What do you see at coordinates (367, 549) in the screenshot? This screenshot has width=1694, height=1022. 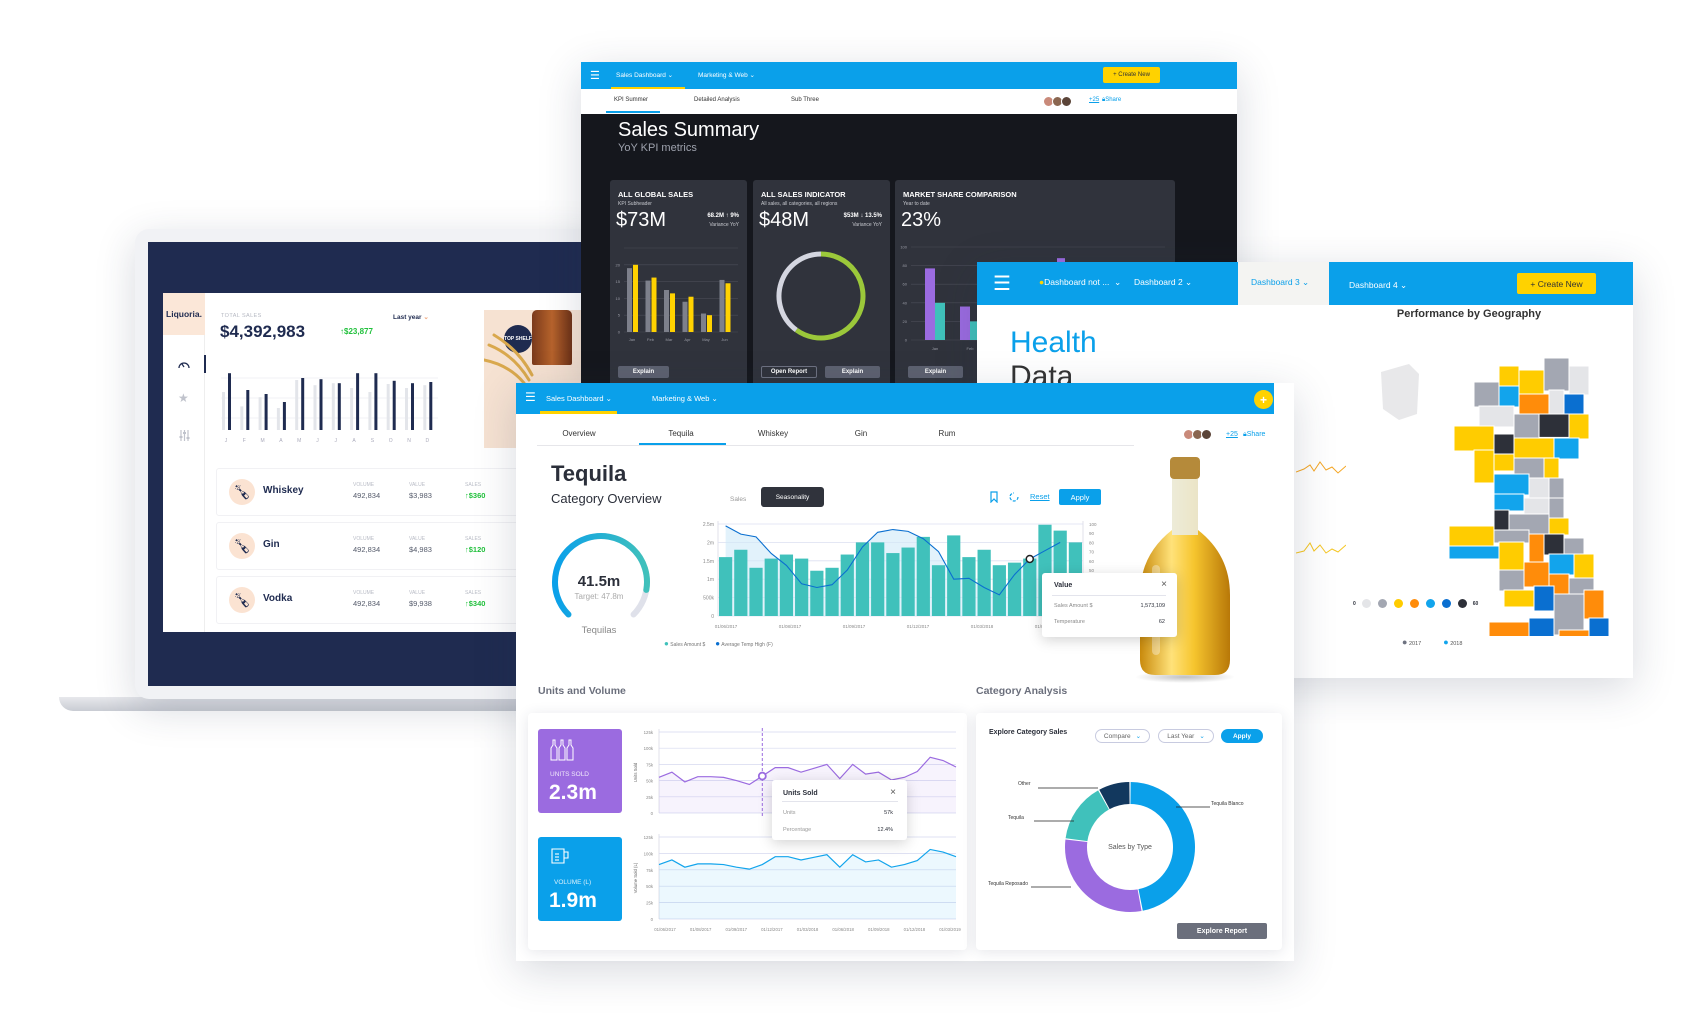 I see `volume-value: 492,834` at bounding box center [367, 549].